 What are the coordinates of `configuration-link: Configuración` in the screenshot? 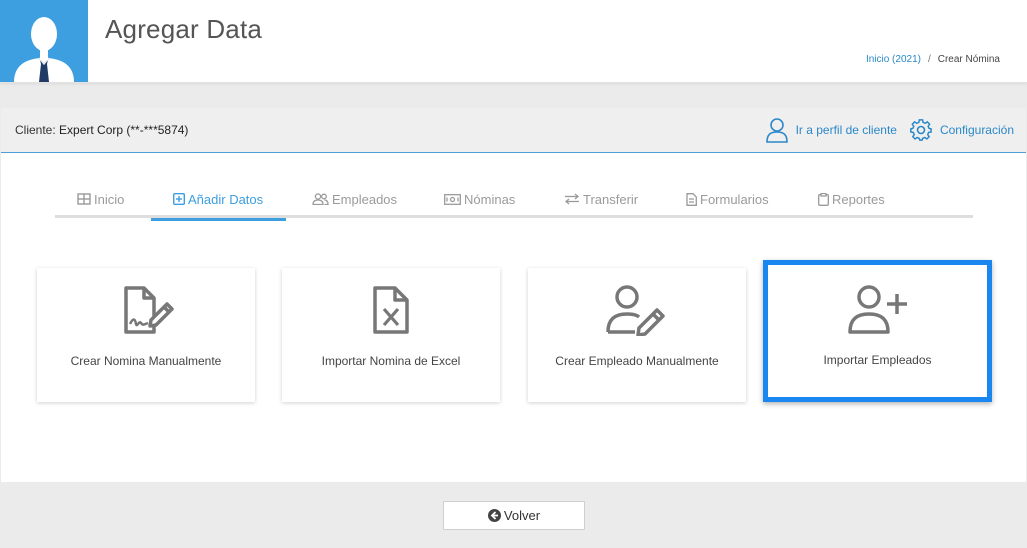 It's located at (961, 130).